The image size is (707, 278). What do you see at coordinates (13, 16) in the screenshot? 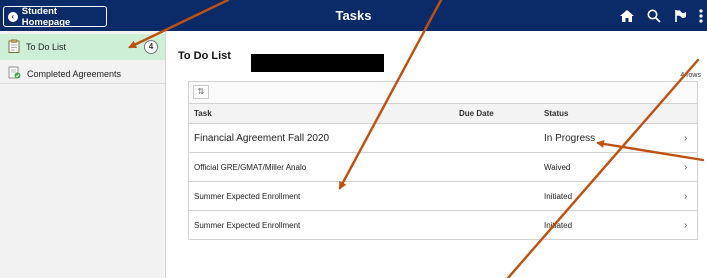
I see `back-chevron-icon: ‹` at bounding box center [13, 16].